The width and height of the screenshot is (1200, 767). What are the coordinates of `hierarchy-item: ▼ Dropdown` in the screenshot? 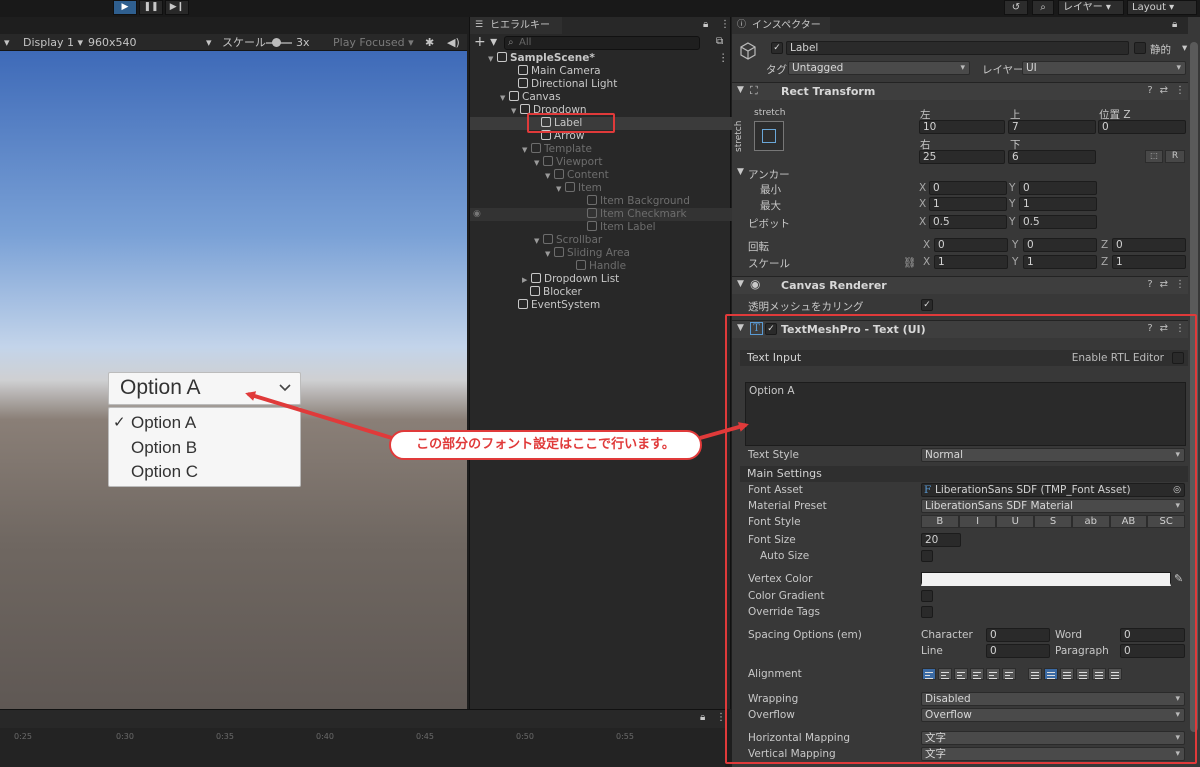 It's located at (601, 110).